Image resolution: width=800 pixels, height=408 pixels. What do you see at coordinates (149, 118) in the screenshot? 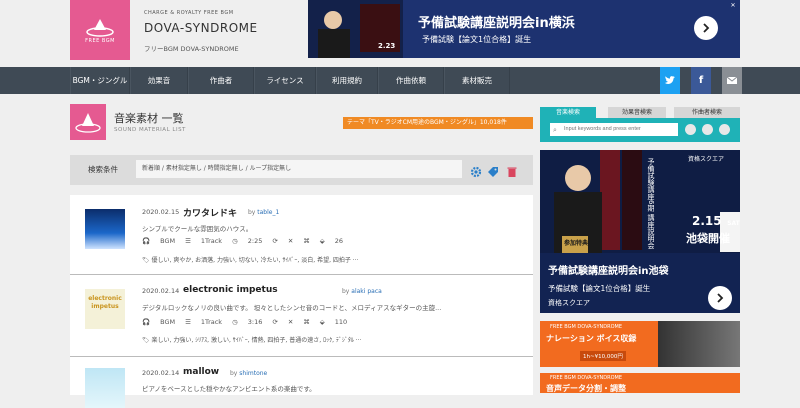
I see `page-title: 音楽素材 一覧` at bounding box center [149, 118].